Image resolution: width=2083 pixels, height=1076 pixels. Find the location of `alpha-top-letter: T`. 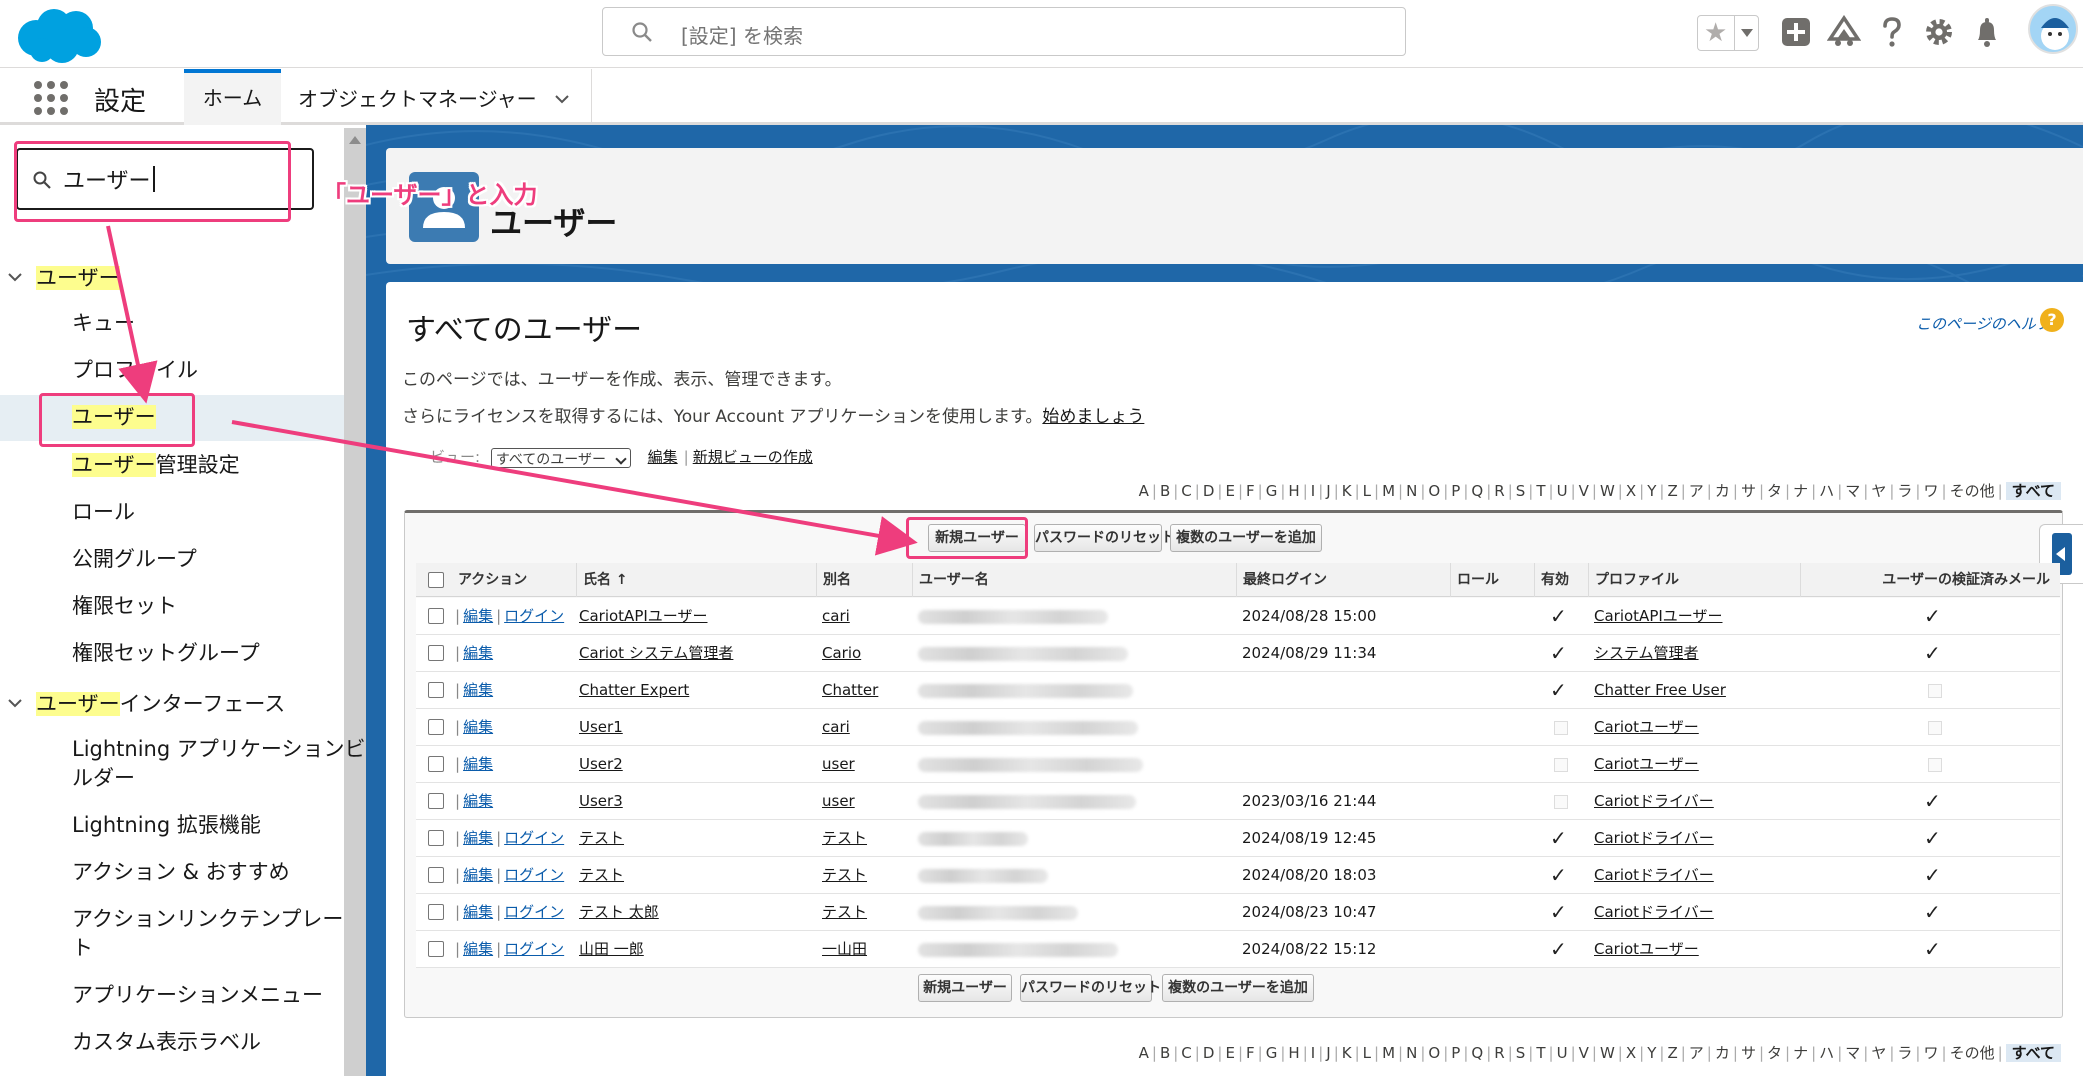

alpha-top-letter: T is located at coordinates (1540, 491).